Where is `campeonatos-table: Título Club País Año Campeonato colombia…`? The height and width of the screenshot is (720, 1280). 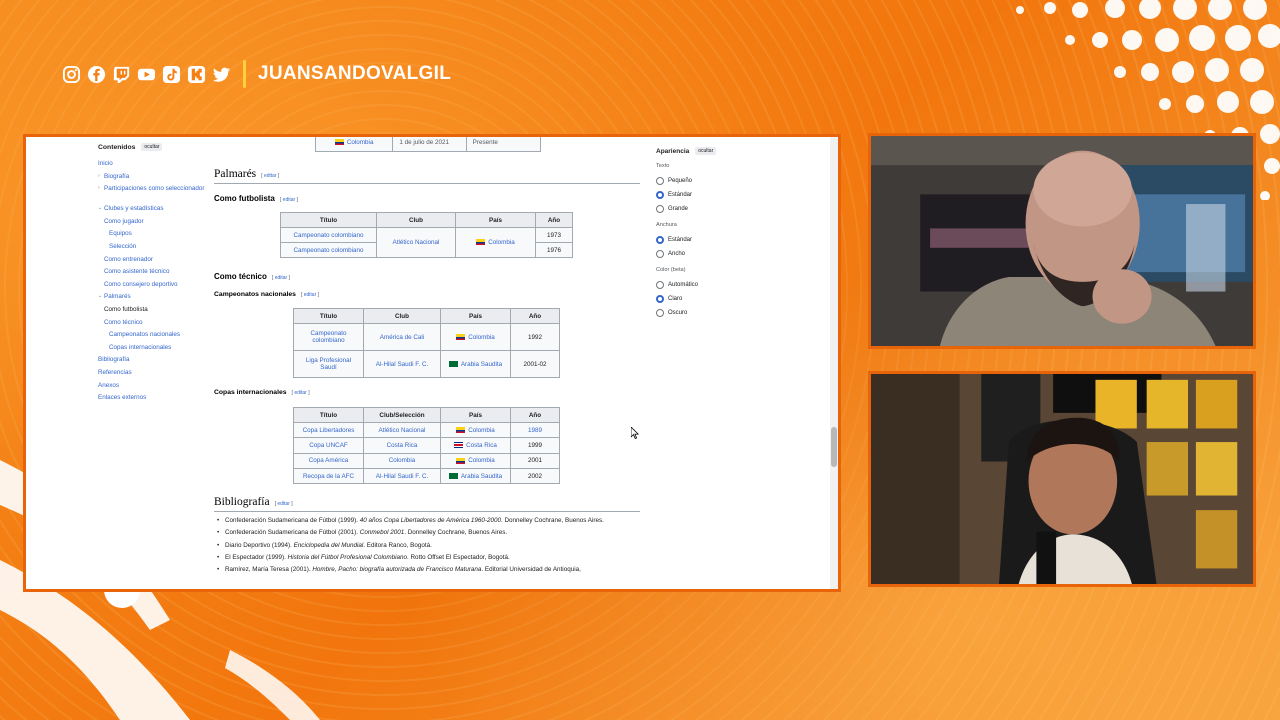
campeonatos-table: Título Club País Año Campeonato colombia… is located at coordinates (426, 343).